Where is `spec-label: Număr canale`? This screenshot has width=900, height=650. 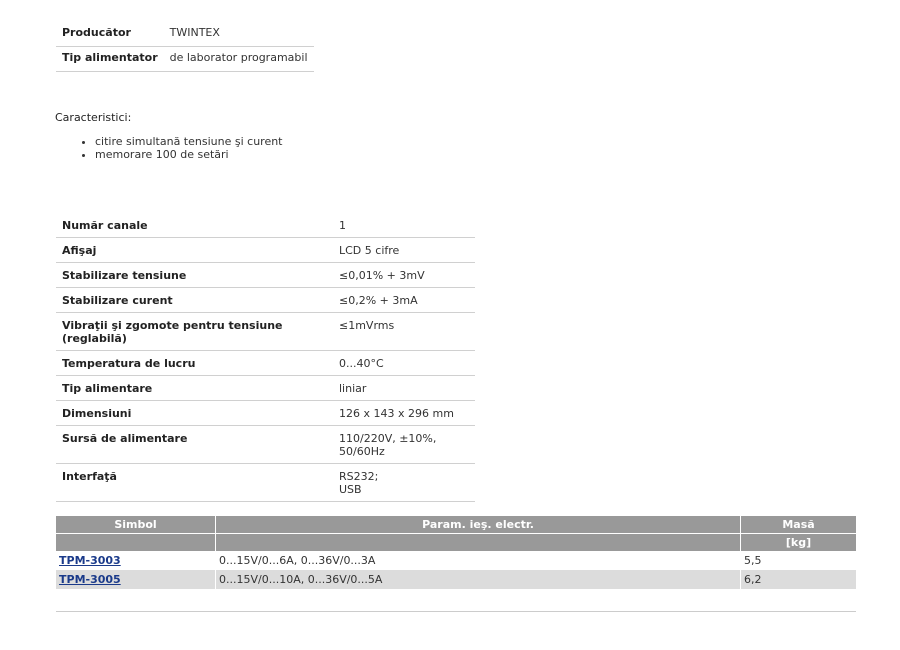 spec-label: Număr canale is located at coordinates (194, 225).